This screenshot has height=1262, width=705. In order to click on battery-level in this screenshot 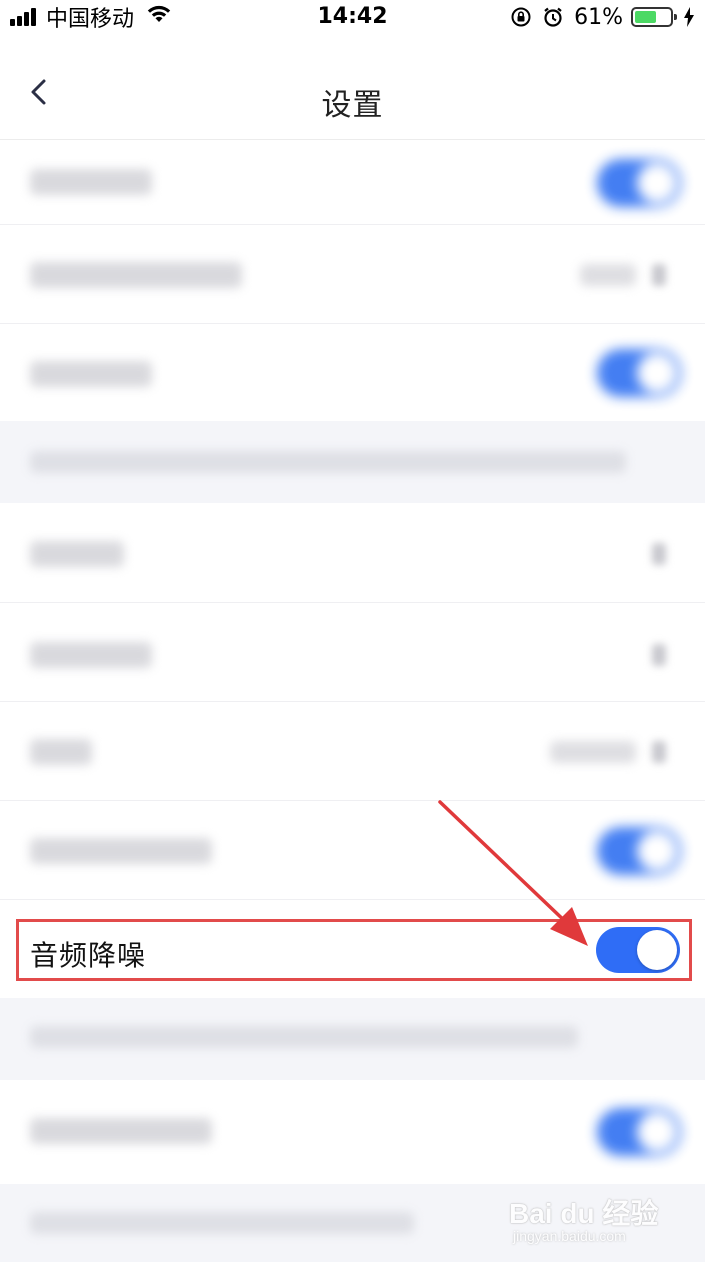, I will do `click(645, 17)`.